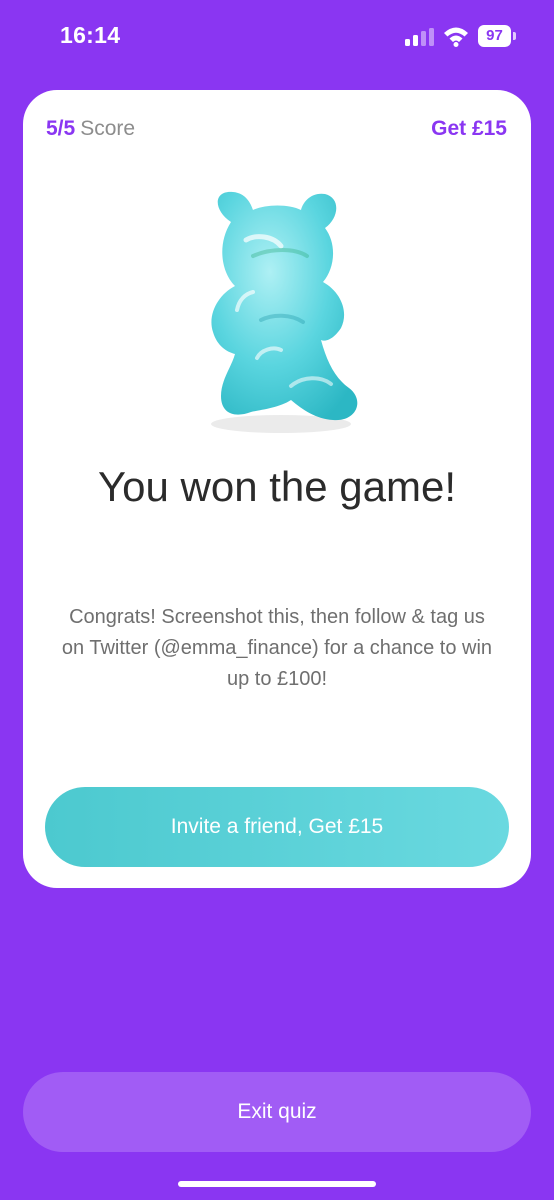  I want to click on cellular-signal-icon, so click(419, 37).